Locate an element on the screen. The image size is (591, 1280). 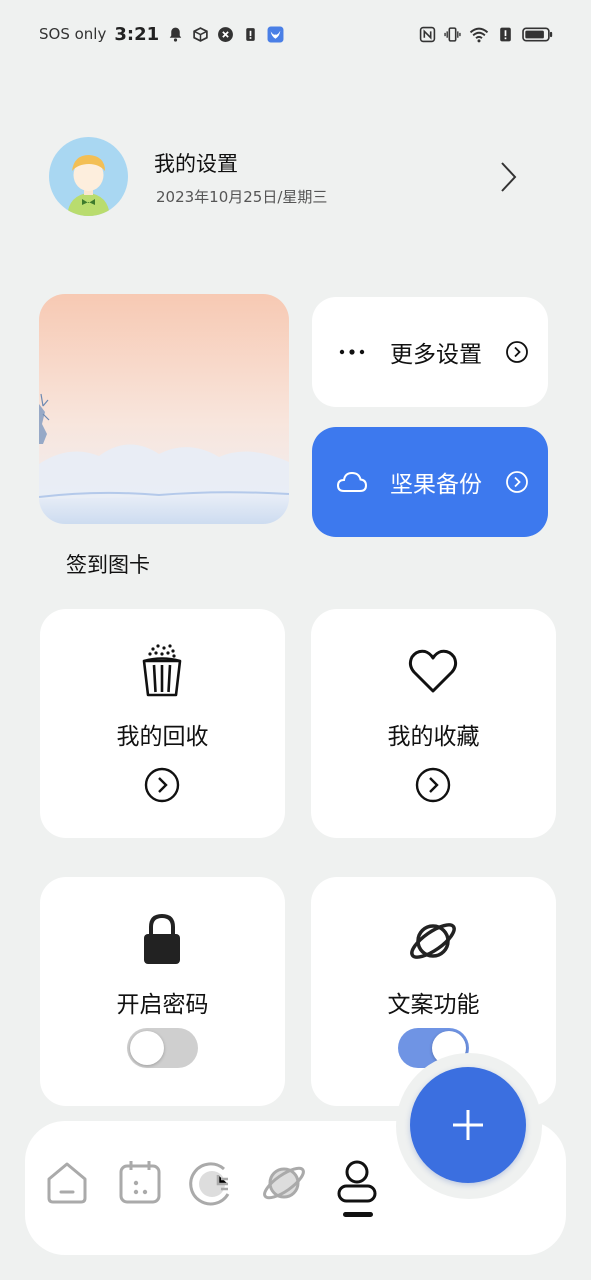
home-icon is located at coordinates (67, 1183).